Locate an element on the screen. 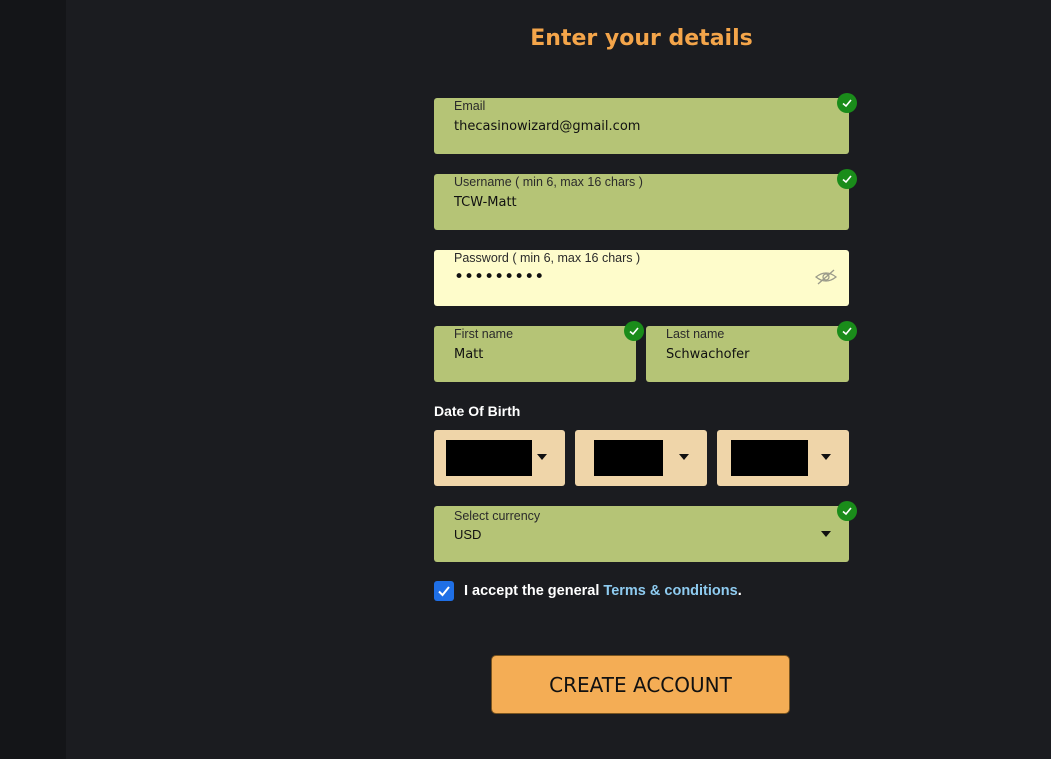 Image resolution: width=1051 pixels, height=759 pixels. password-value: ••••••••• is located at coordinates (499, 277).